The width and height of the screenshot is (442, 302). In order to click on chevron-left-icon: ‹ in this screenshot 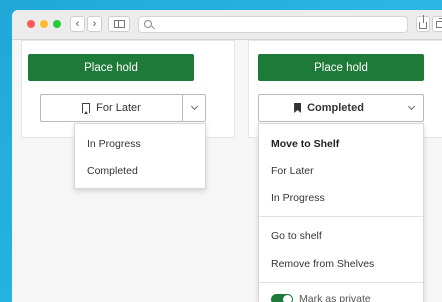, I will do `click(77, 23)`.